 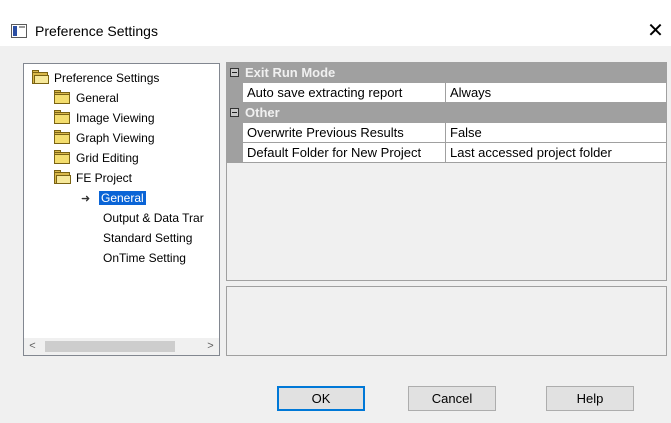 I want to click on tree-item-output-data: Output & Data Trar, so click(x=153, y=218).